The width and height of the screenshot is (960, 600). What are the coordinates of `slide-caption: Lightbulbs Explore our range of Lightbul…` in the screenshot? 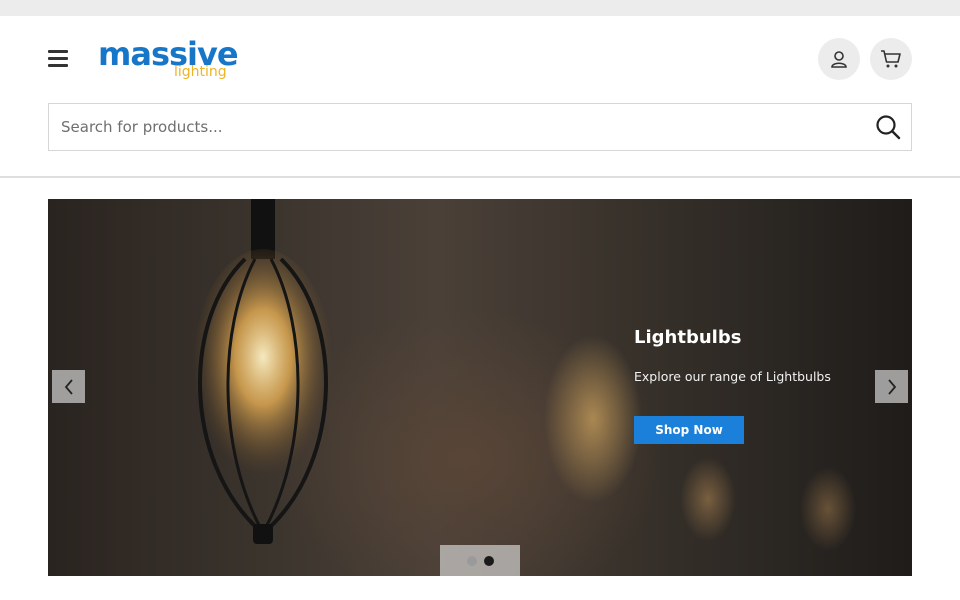 It's located at (732, 356).